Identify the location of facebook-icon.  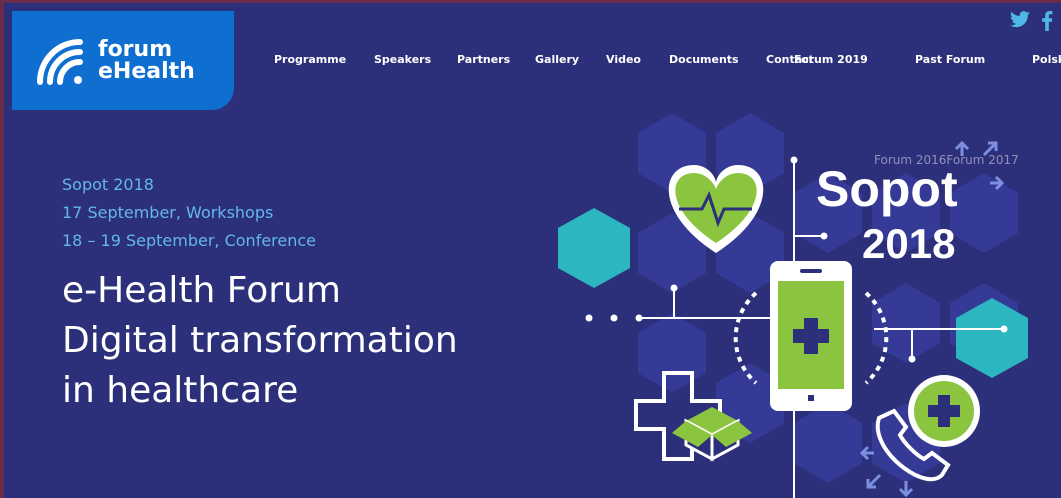
(1047, 22).